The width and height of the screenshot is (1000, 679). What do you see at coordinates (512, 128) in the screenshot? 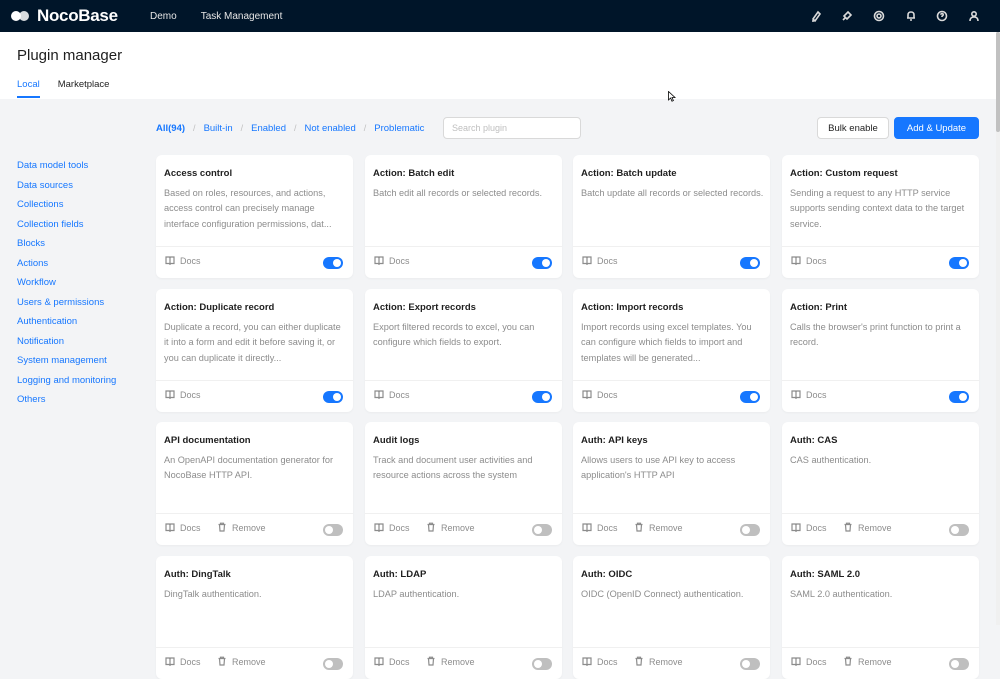
I see `search-input` at bounding box center [512, 128].